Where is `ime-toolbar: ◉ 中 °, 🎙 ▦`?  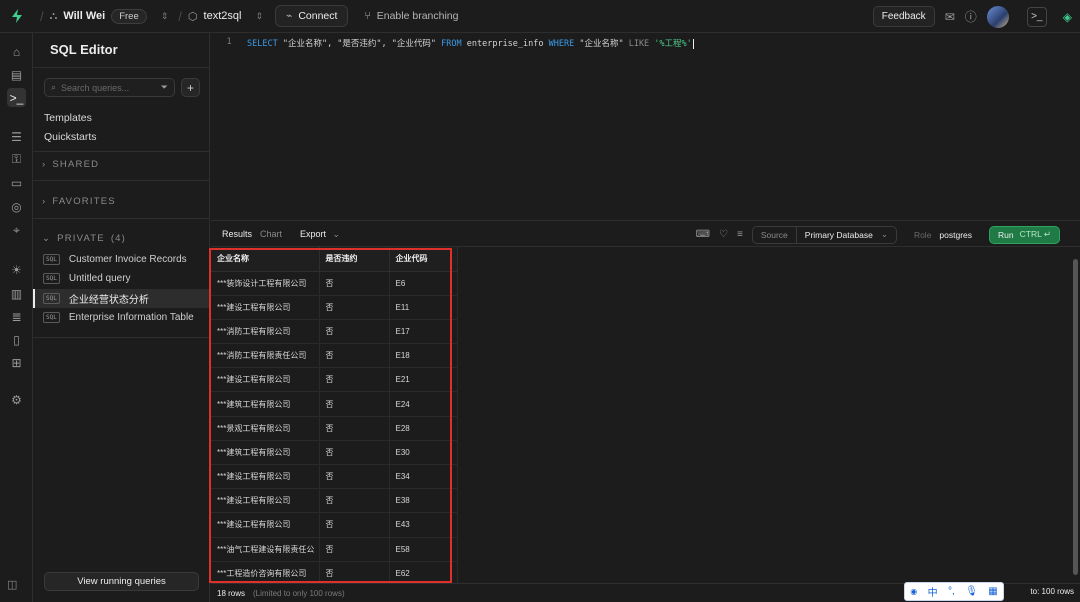
ime-toolbar: ◉ 中 °, 🎙 ▦ is located at coordinates (954, 591).